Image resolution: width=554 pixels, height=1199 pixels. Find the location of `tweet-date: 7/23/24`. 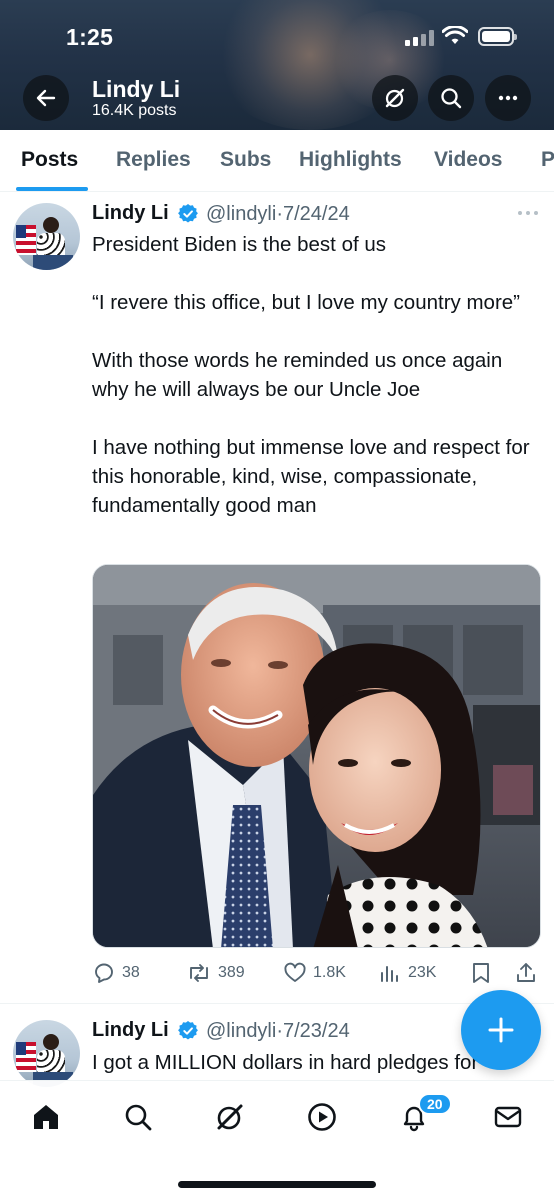

tweet-date: 7/23/24 is located at coordinates (316, 1031).